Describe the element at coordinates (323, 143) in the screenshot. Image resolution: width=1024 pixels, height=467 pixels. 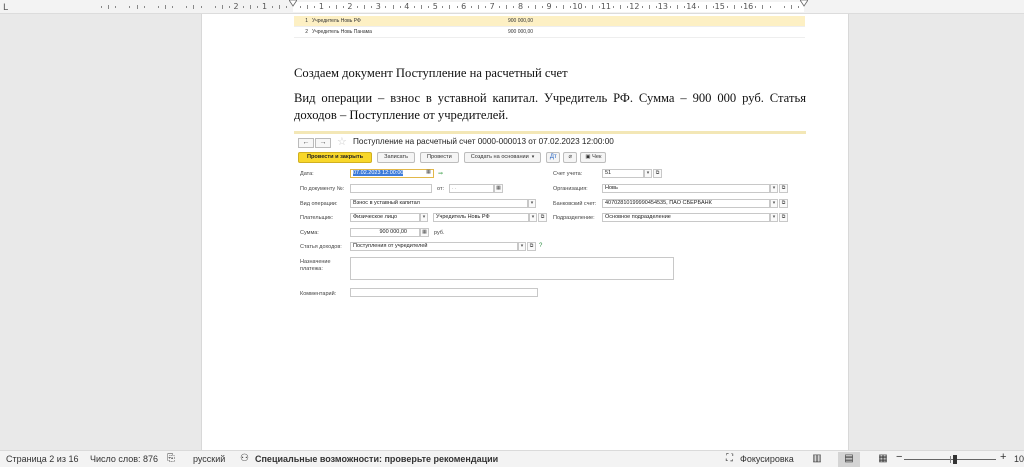
I see `forward-button: →` at that location.